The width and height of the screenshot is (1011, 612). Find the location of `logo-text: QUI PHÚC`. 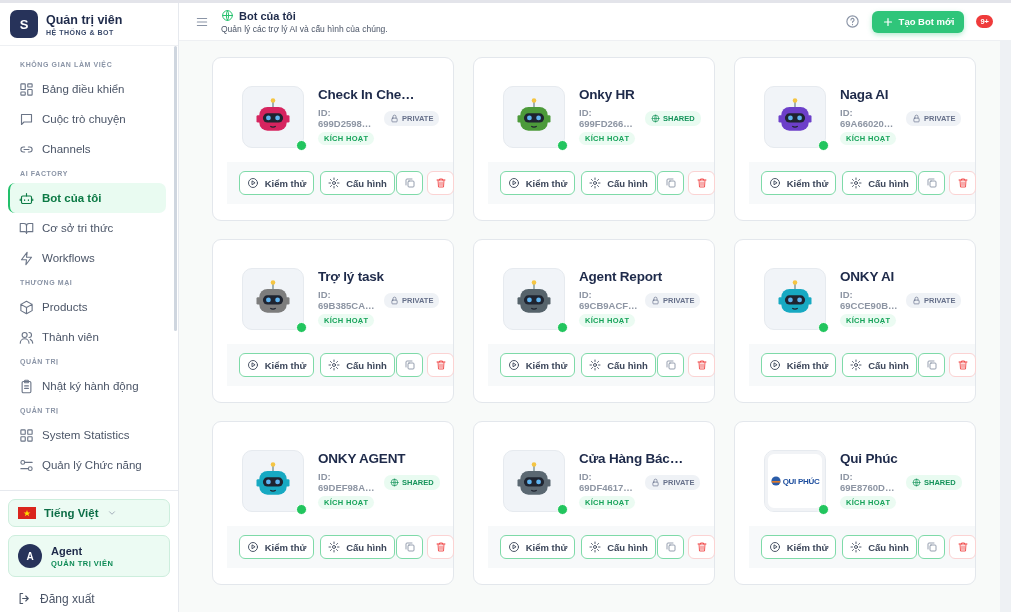

logo-text: QUI PHÚC is located at coordinates (801, 481).